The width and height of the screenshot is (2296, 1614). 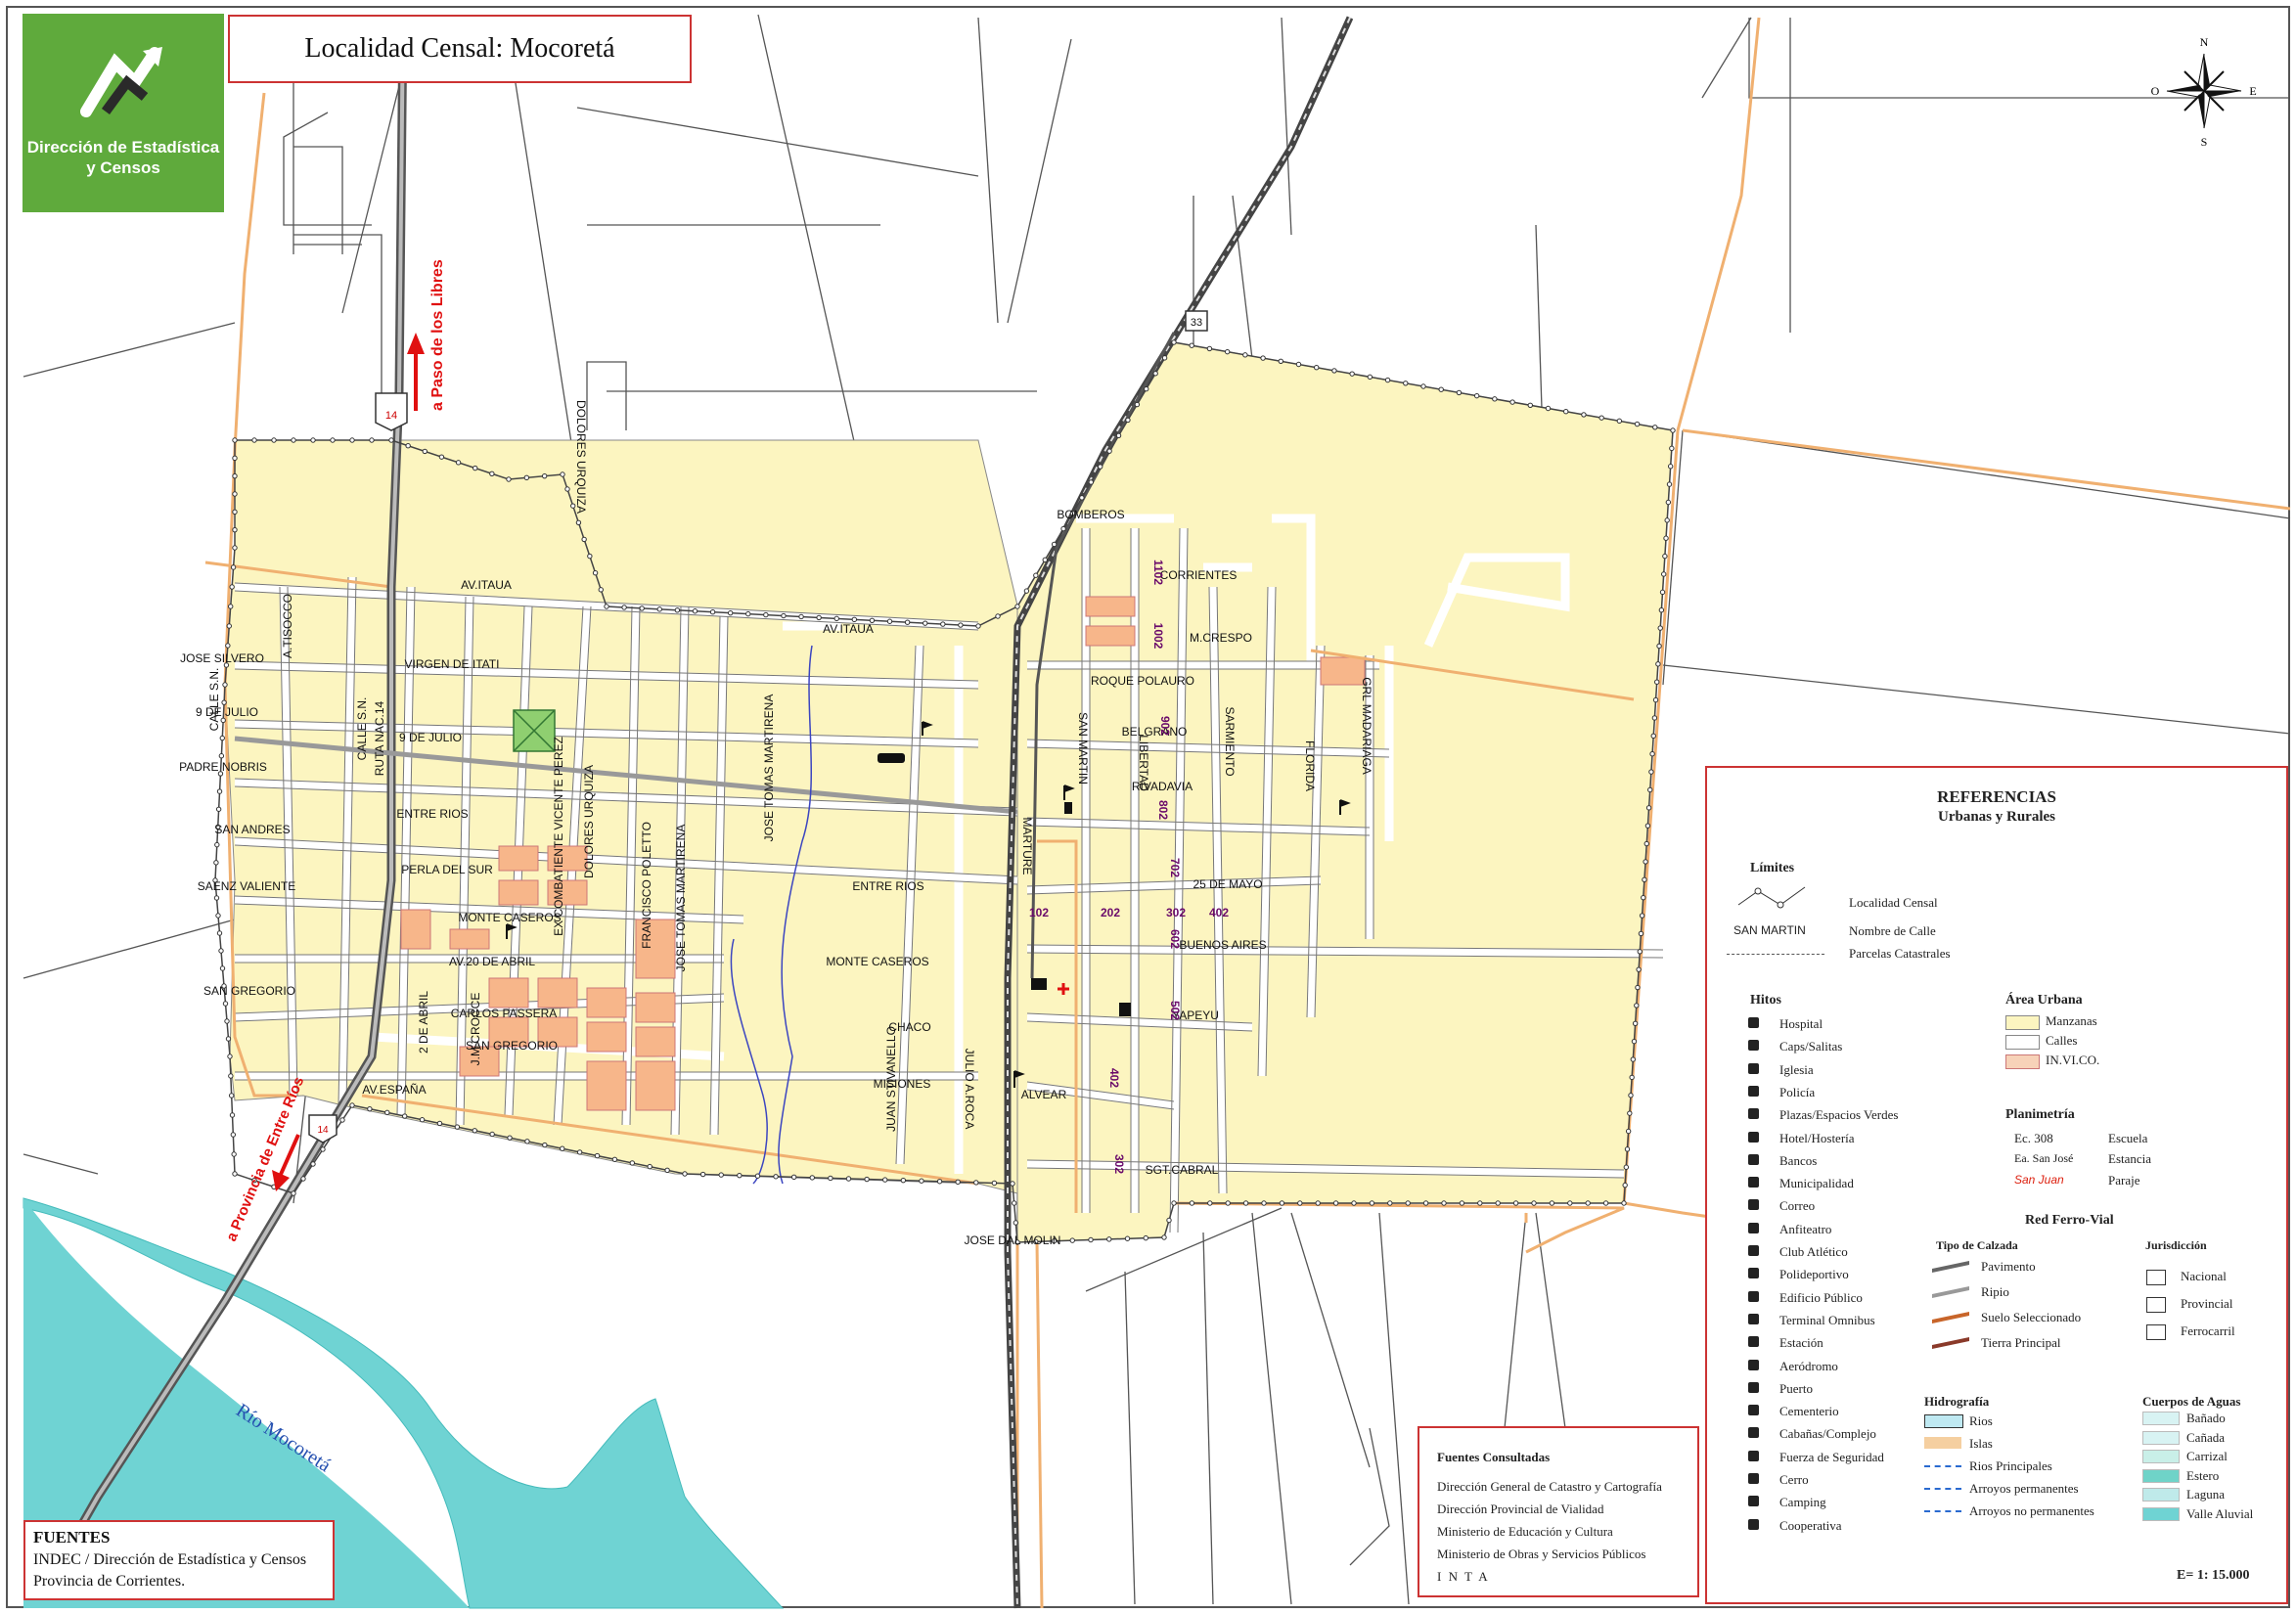 What do you see at coordinates (2011, 1466) in the screenshot?
I see `hidro-label: Rios Principales` at bounding box center [2011, 1466].